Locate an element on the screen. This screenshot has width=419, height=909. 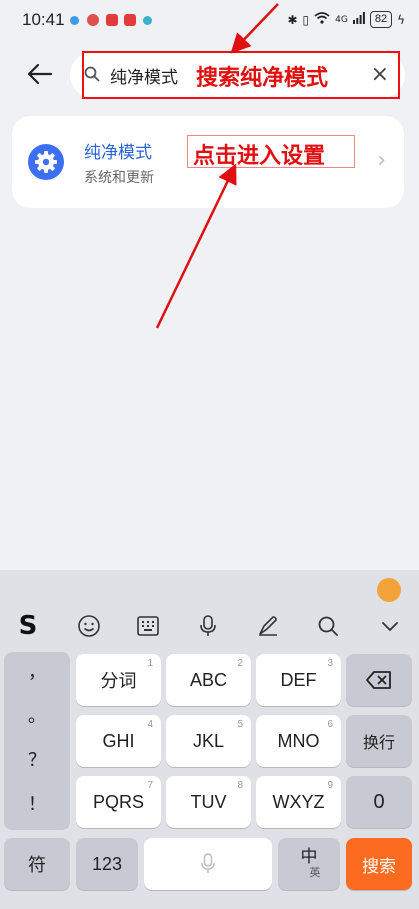
vibrate-icon: ▯ is located at coordinates (306, 19).